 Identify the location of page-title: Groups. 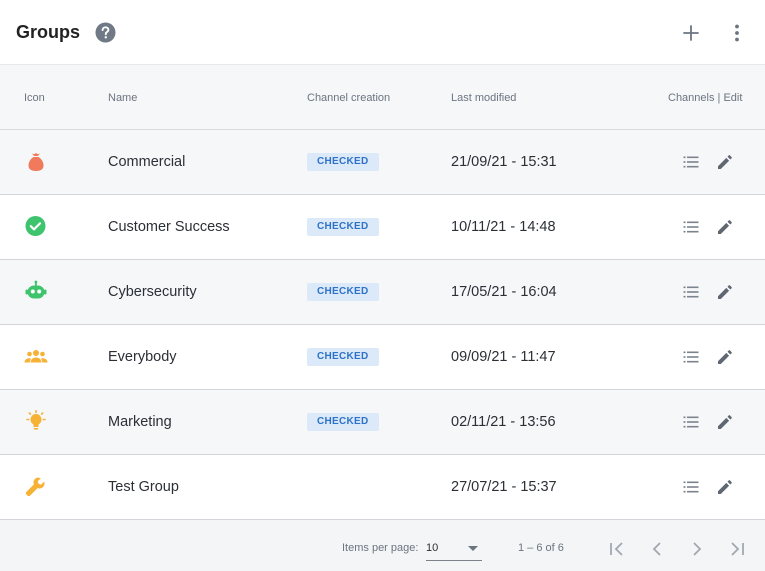
(48, 32).